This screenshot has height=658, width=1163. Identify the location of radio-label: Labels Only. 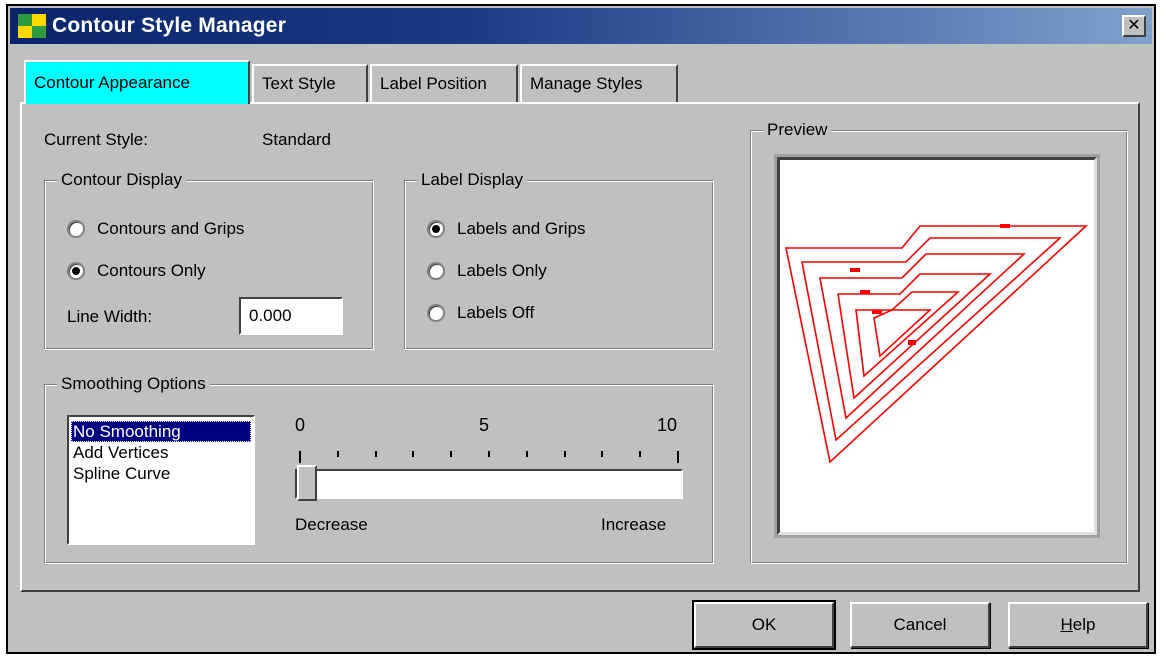
(502, 270).